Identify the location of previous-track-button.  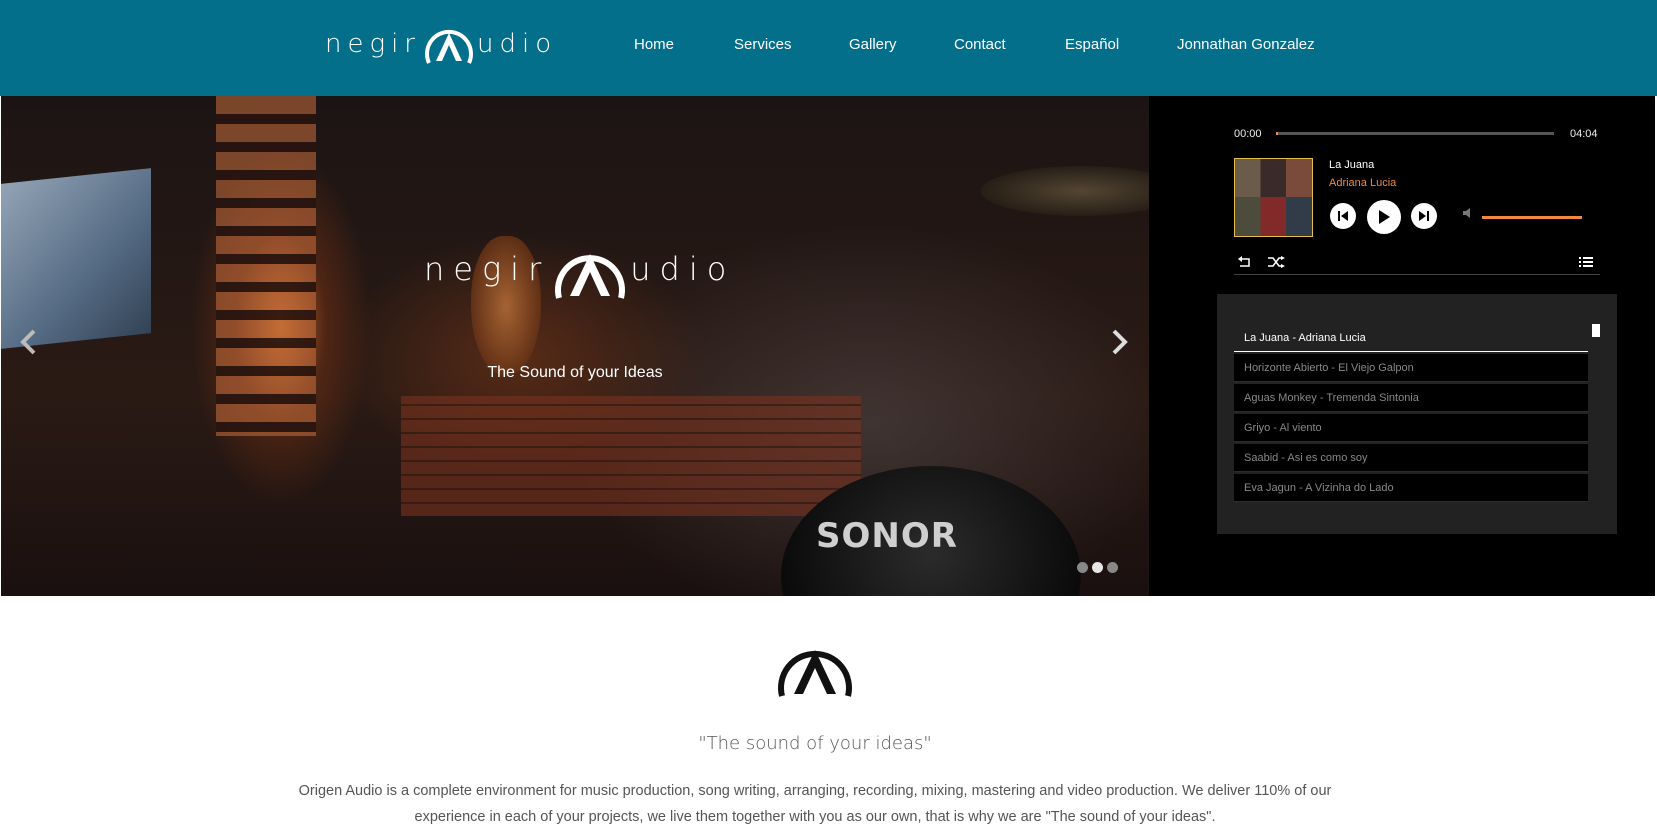
(1343, 216).